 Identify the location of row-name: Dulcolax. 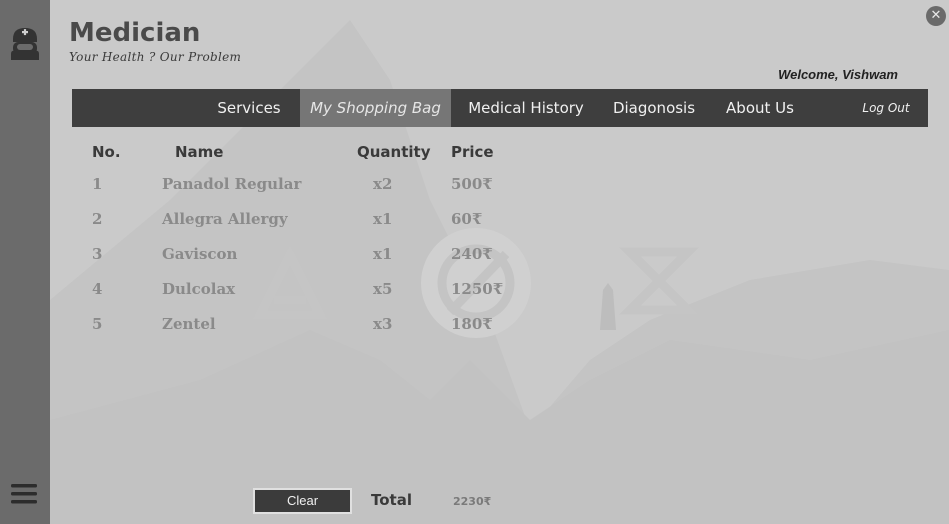
(199, 289).